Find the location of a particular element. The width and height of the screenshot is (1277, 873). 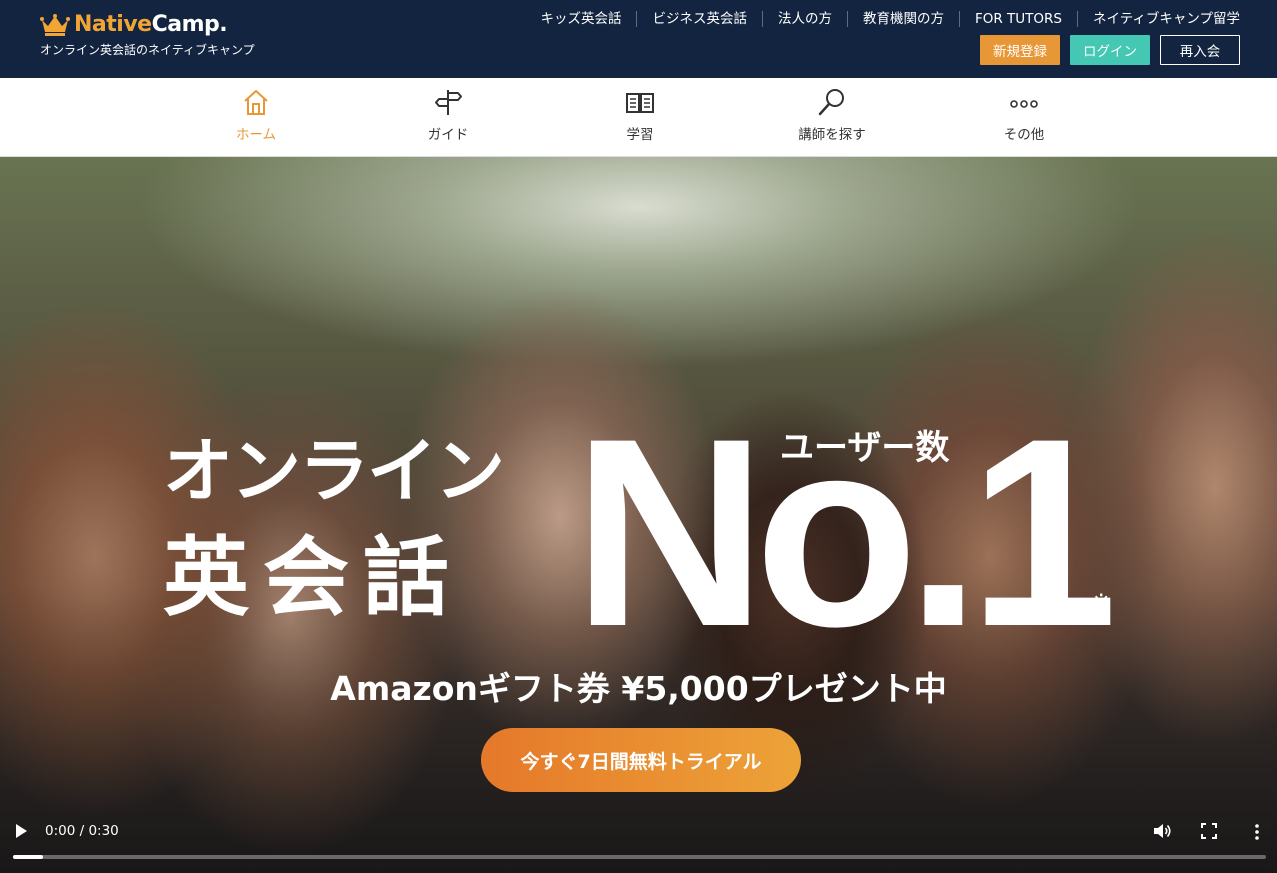

tab-find-tutor: 講師を探す is located at coordinates (832, 117).